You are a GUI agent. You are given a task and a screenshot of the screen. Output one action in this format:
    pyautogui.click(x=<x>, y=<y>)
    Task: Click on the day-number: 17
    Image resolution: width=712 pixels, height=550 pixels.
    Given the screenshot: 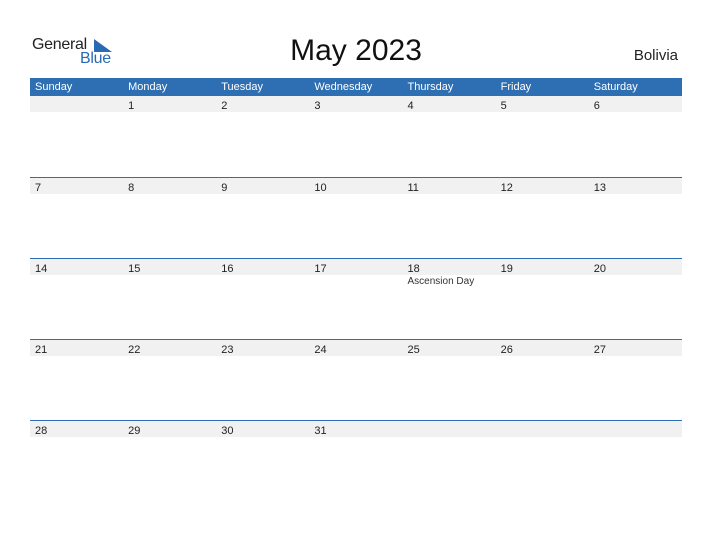 What is the action you would take?
    pyautogui.click(x=320, y=269)
    